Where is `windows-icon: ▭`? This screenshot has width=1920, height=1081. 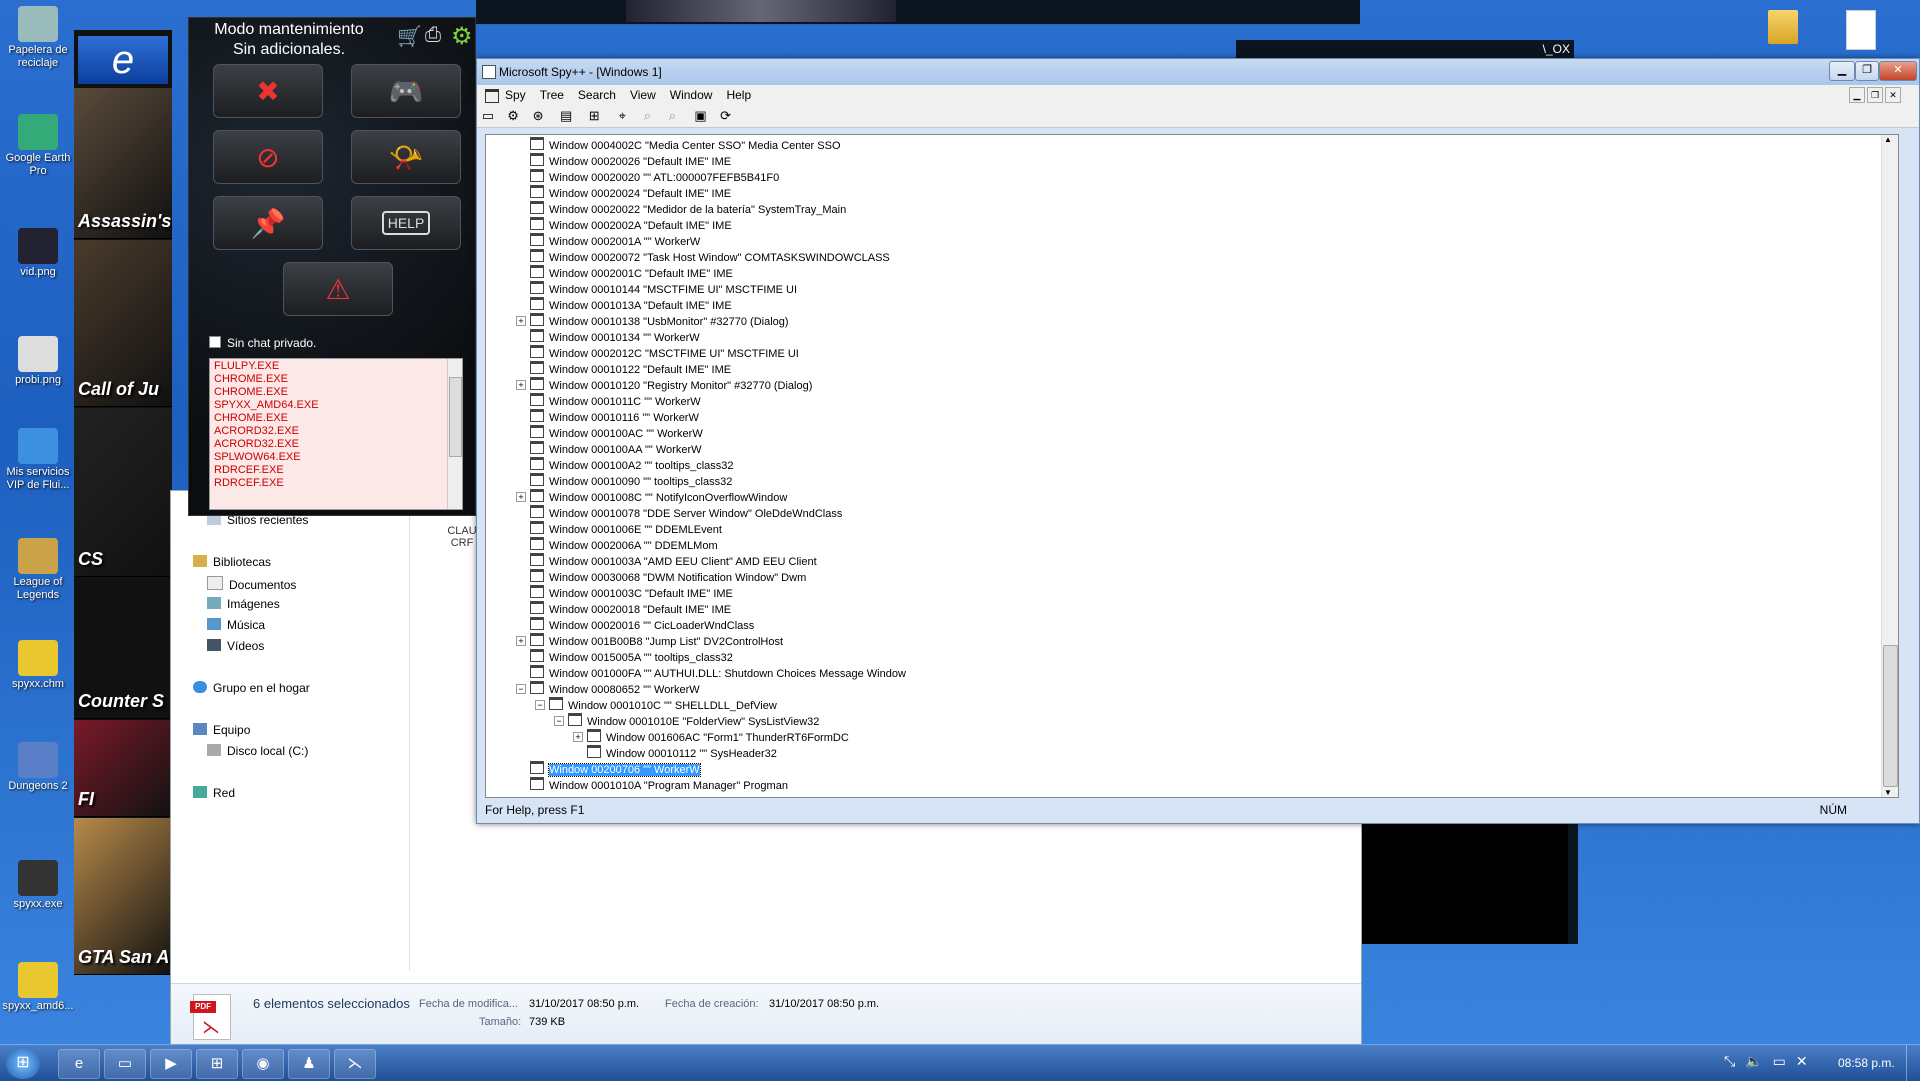
windows-icon: ▭ is located at coordinates (488, 116).